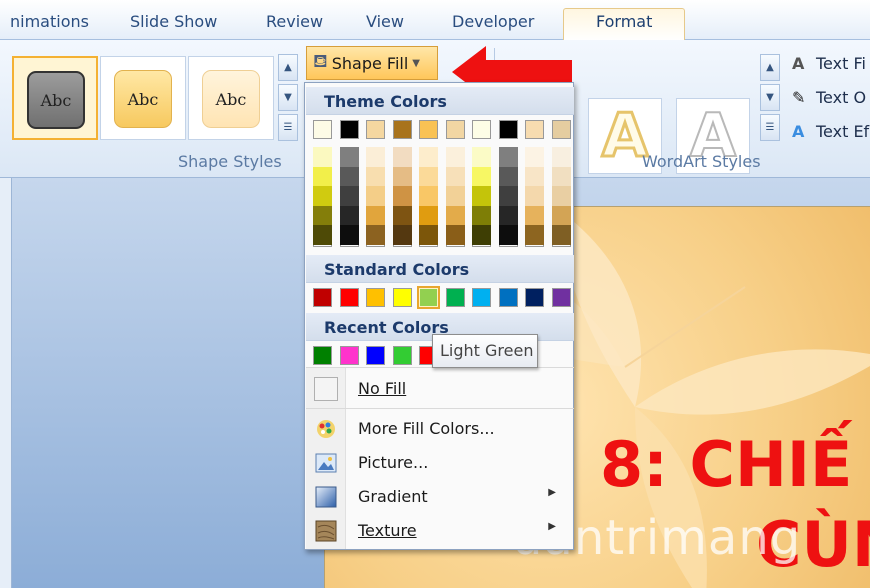 The height and width of the screenshot is (588, 870). I want to click on text-outline-button: ✎ Text O, so click(829, 97).